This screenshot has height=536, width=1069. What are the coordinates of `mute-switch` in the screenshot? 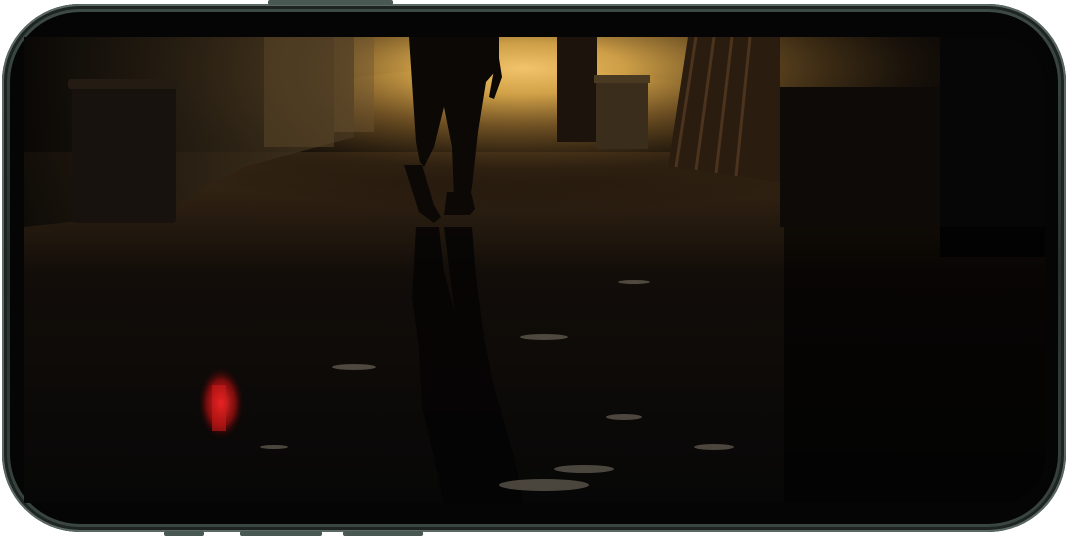 It's located at (184, 533).